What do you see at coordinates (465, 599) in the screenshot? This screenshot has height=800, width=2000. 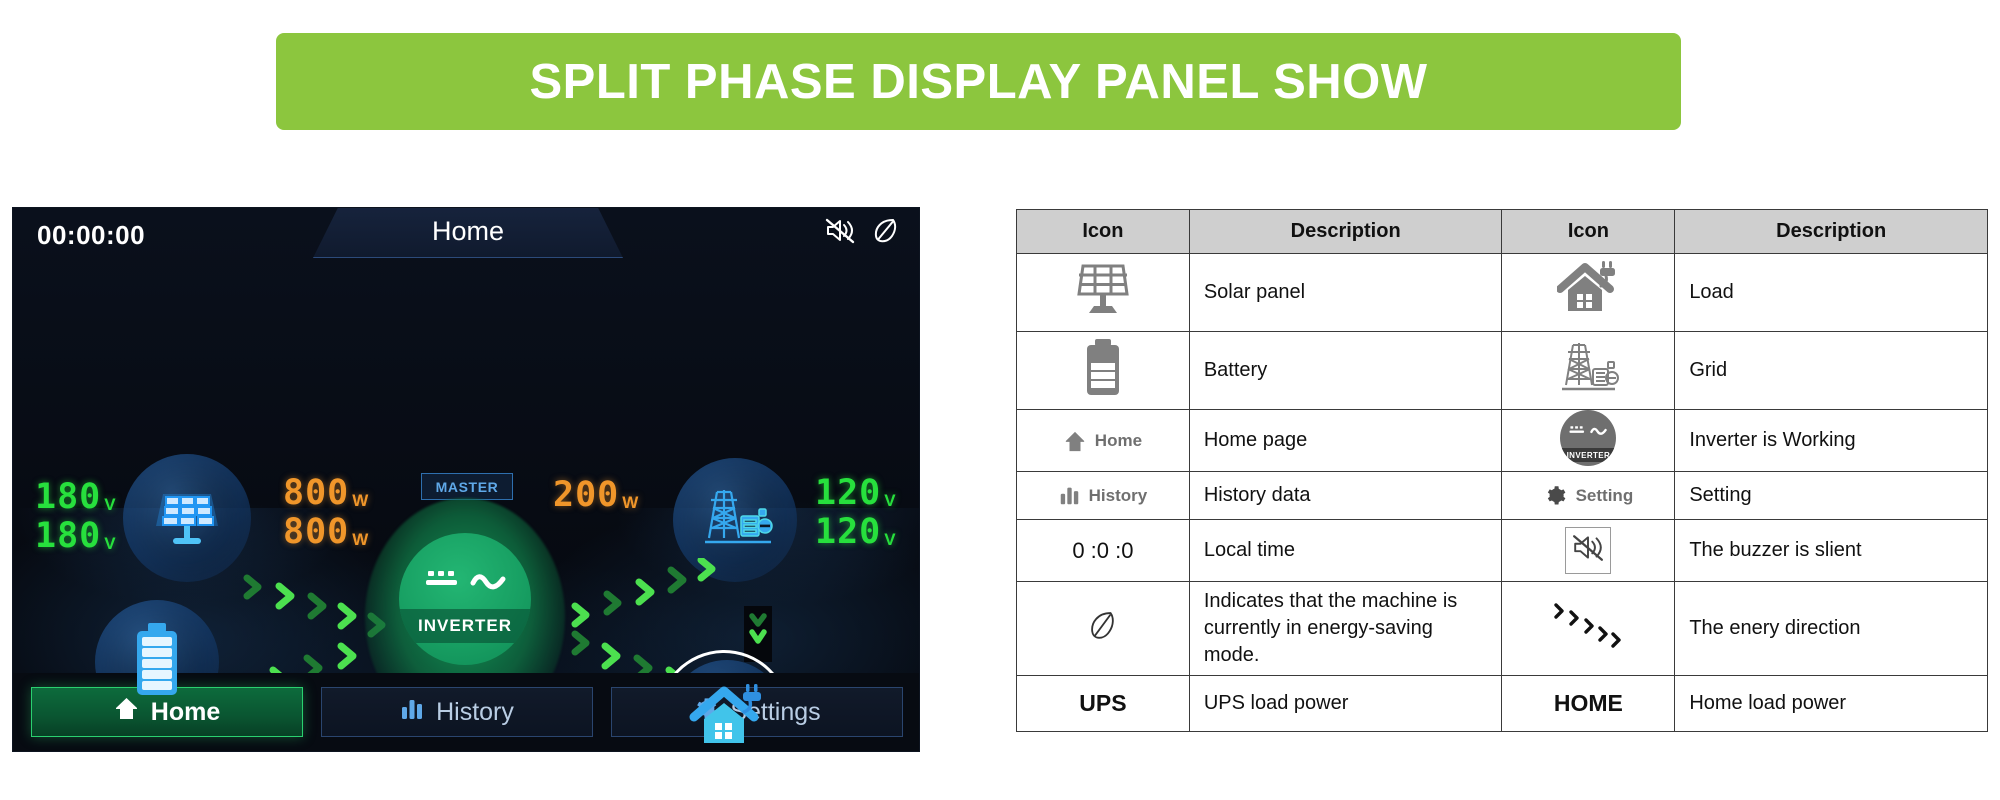 I see `inverter-bubble: INVERTER` at bounding box center [465, 599].